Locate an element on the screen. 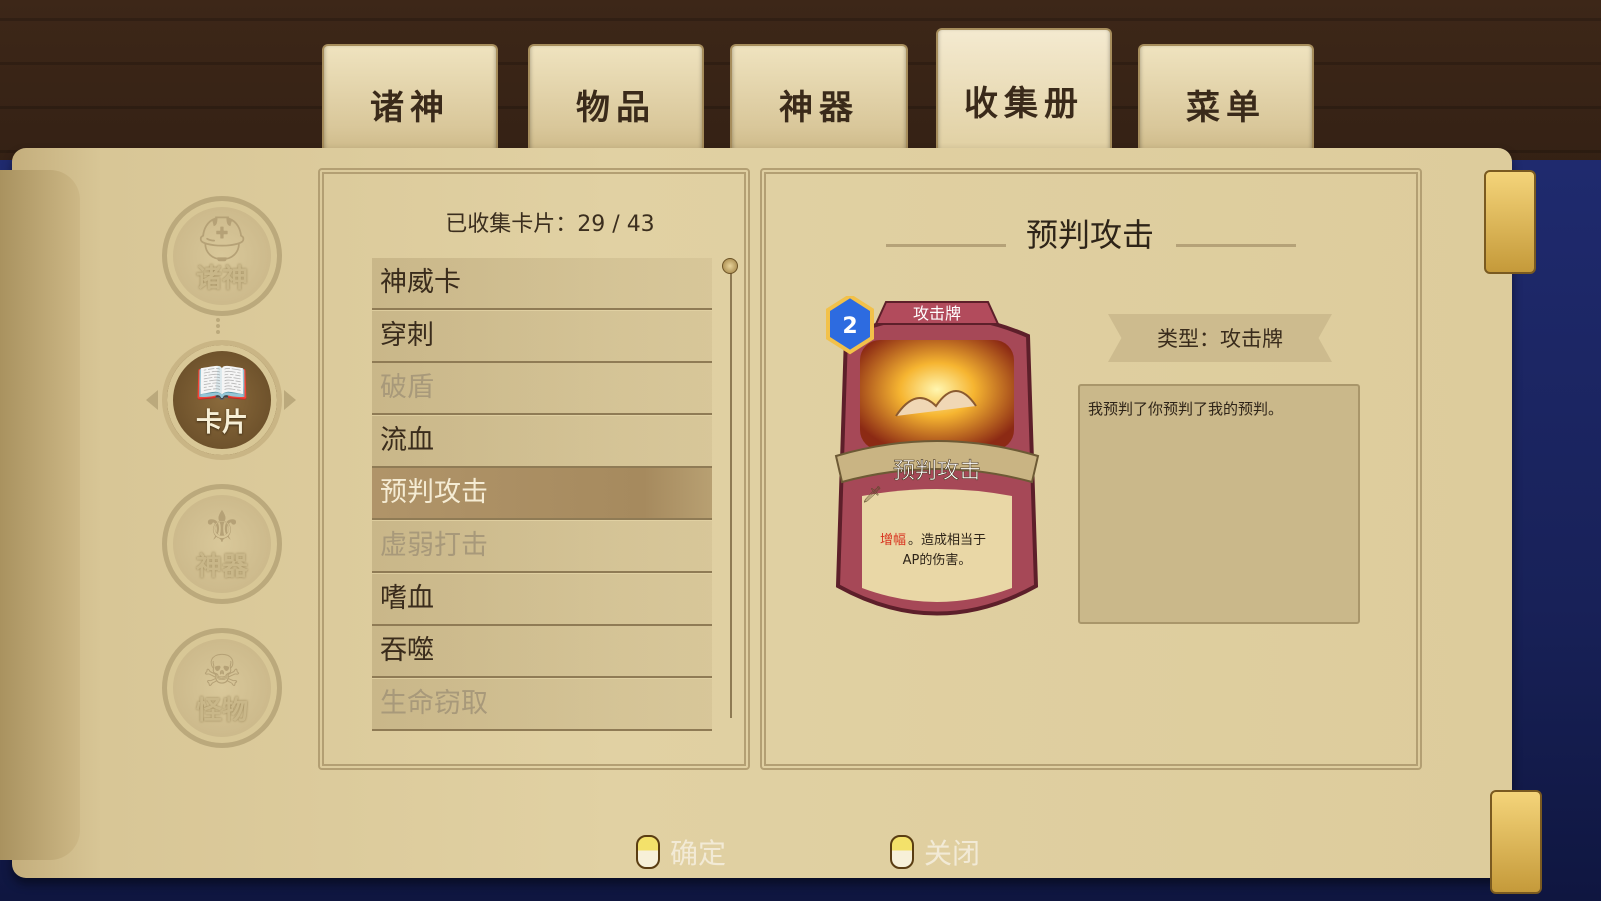  card-type-banner: 类型：攻击牌 is located at coordinates (1220, 338).